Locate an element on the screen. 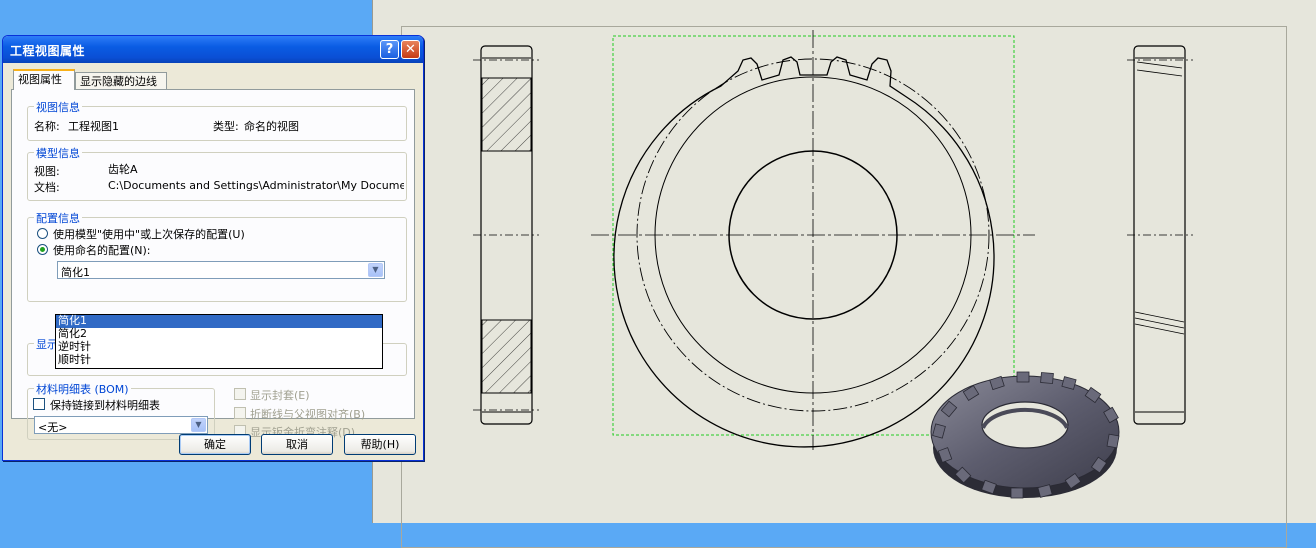  type-value: 命名的视图 is located at coordinates (271, 126).